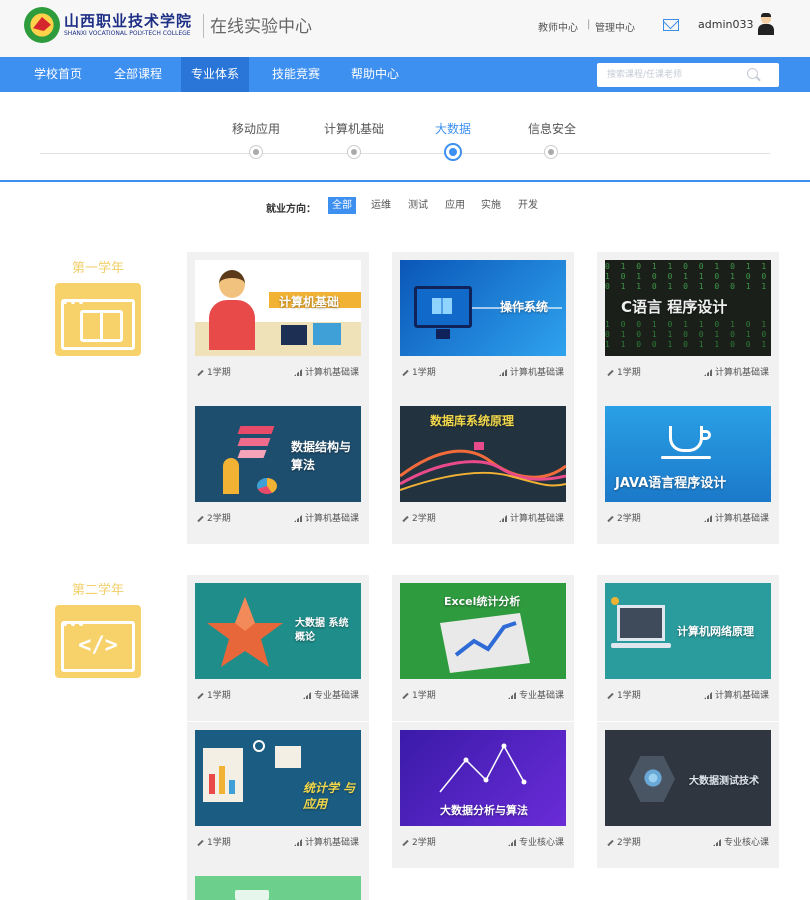  I want to click on tab-big-data: 大数据, so click(453, 128).